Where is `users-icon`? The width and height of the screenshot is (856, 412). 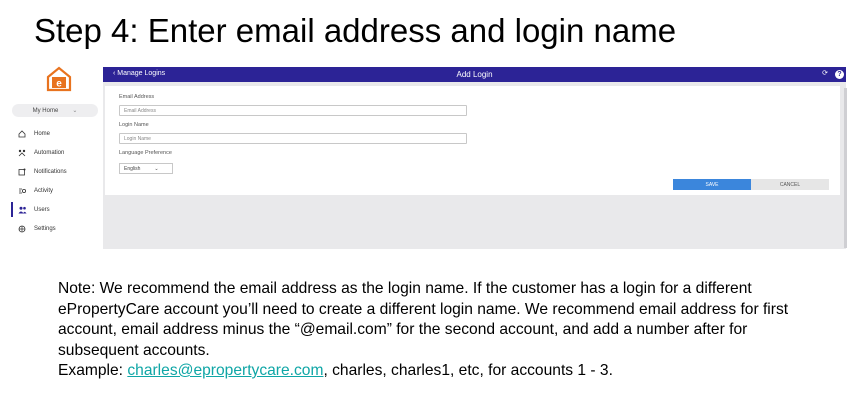
users-icon is located at coordinates (22, 210).